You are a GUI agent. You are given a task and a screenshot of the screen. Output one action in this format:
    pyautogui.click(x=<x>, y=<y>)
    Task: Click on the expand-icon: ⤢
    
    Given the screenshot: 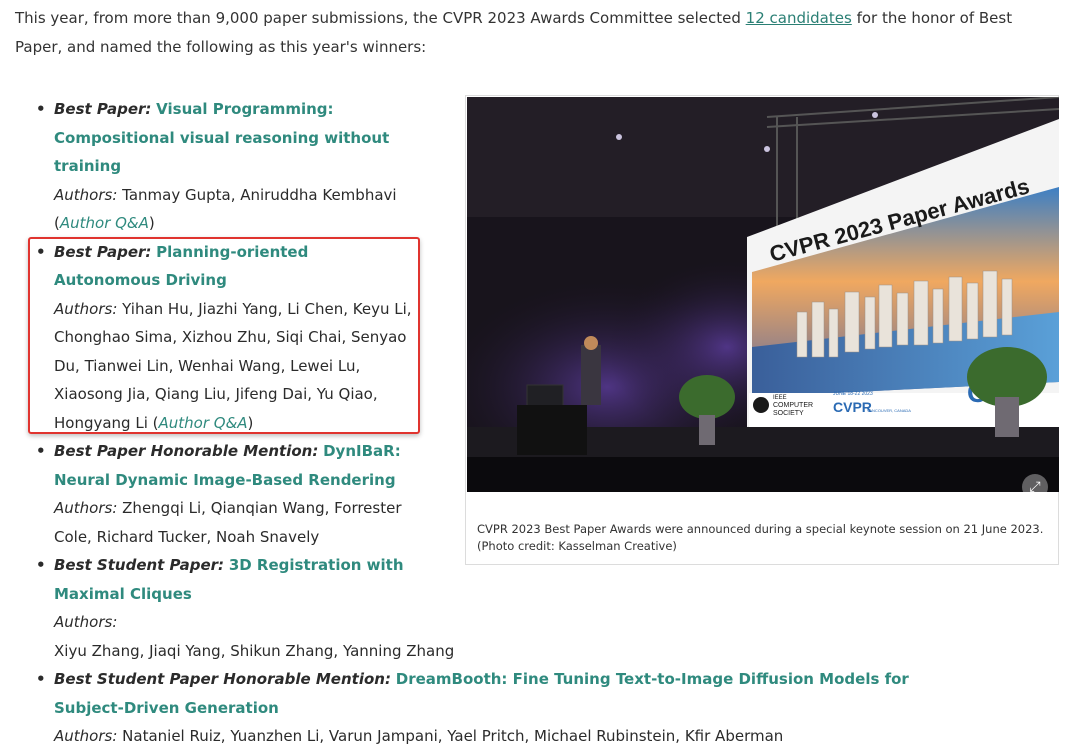 What is the action you would take?
    pyautogui.click(x=1035, y=487)
    